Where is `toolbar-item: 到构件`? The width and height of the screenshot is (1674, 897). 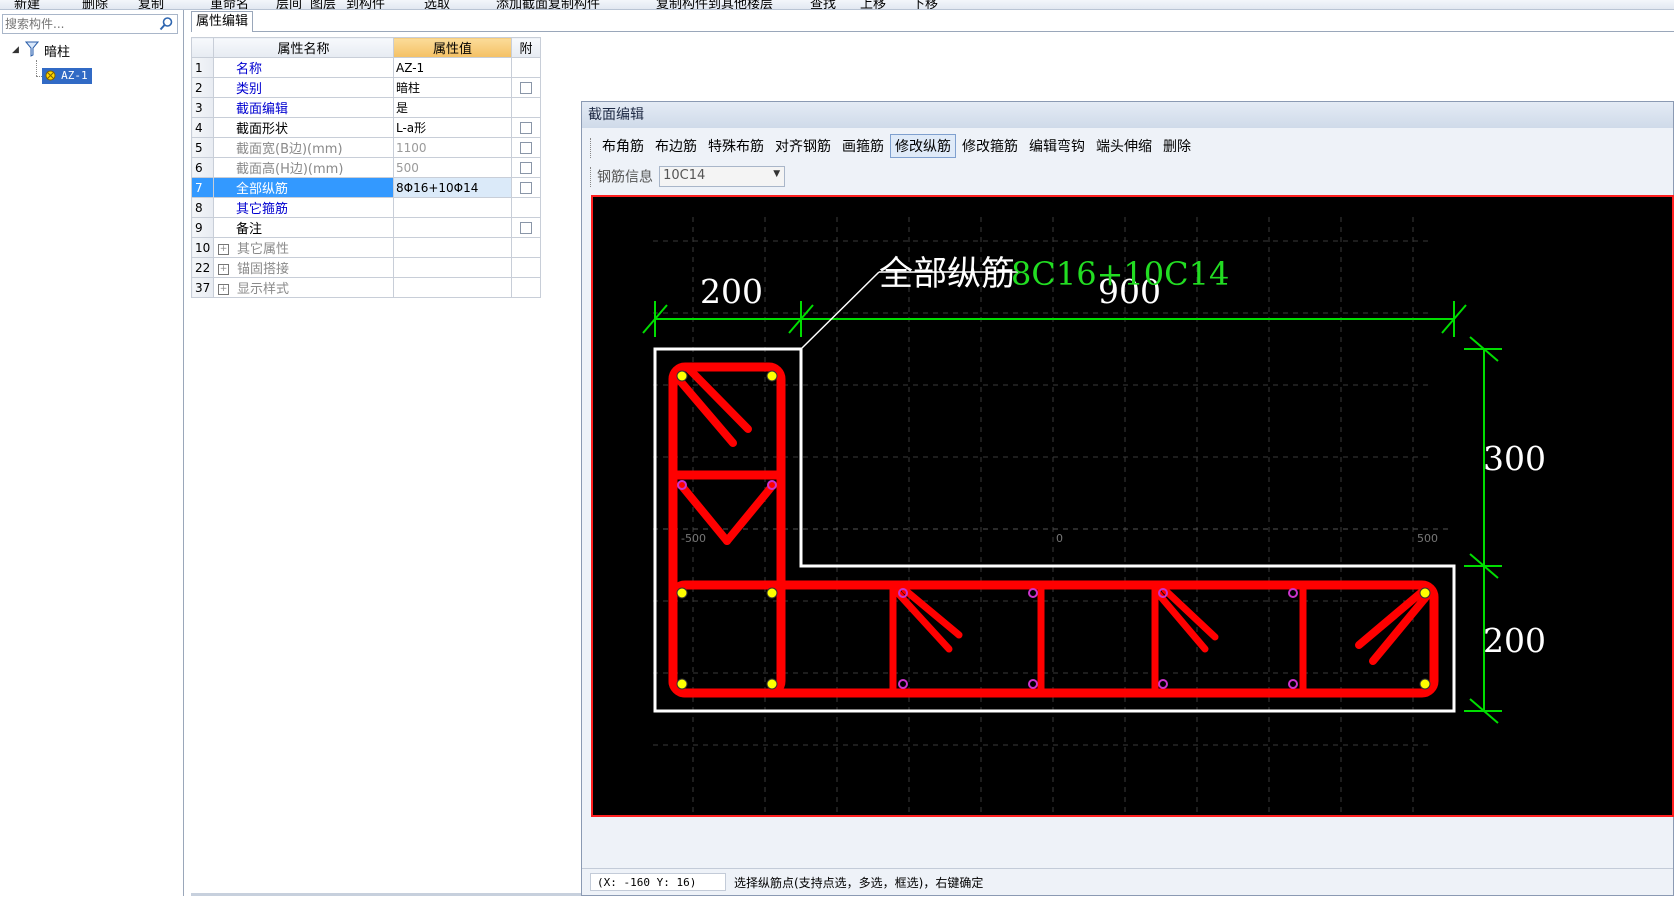 toolbar-item: 到构件 is located at coordinates (365, 4).